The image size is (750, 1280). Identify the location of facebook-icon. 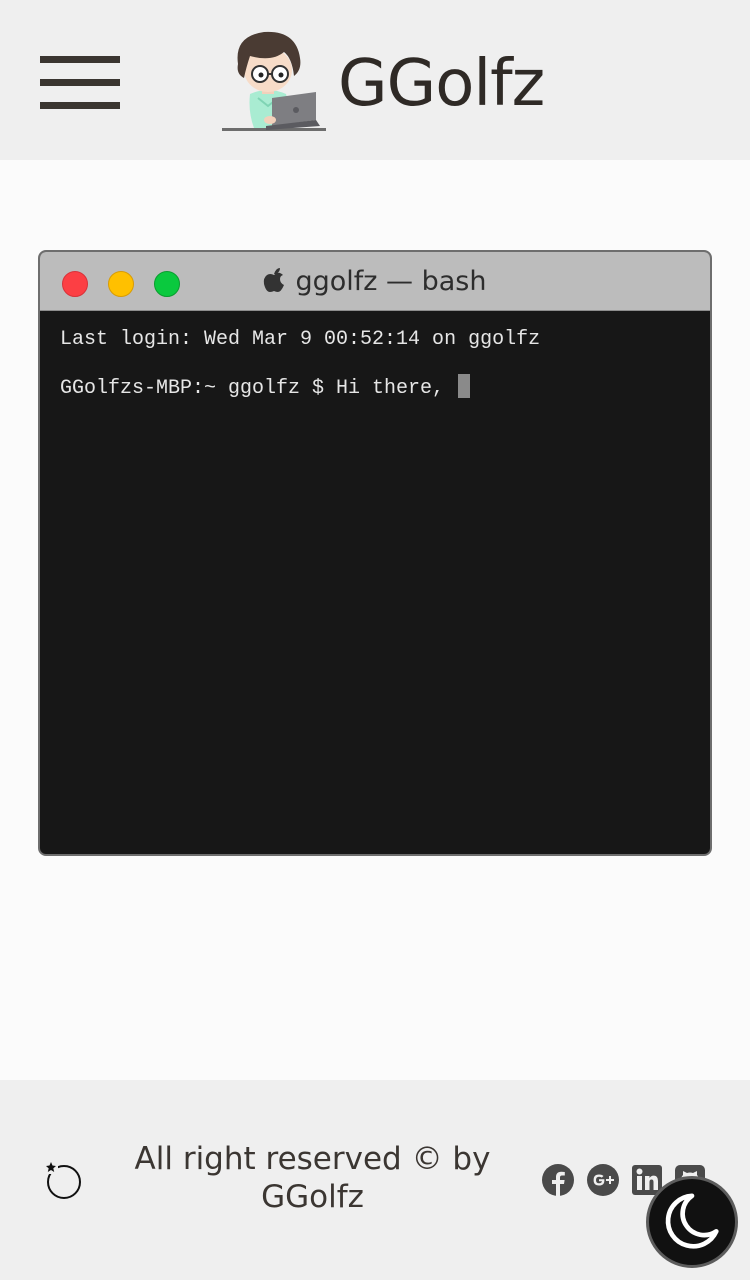
(558, 1180).